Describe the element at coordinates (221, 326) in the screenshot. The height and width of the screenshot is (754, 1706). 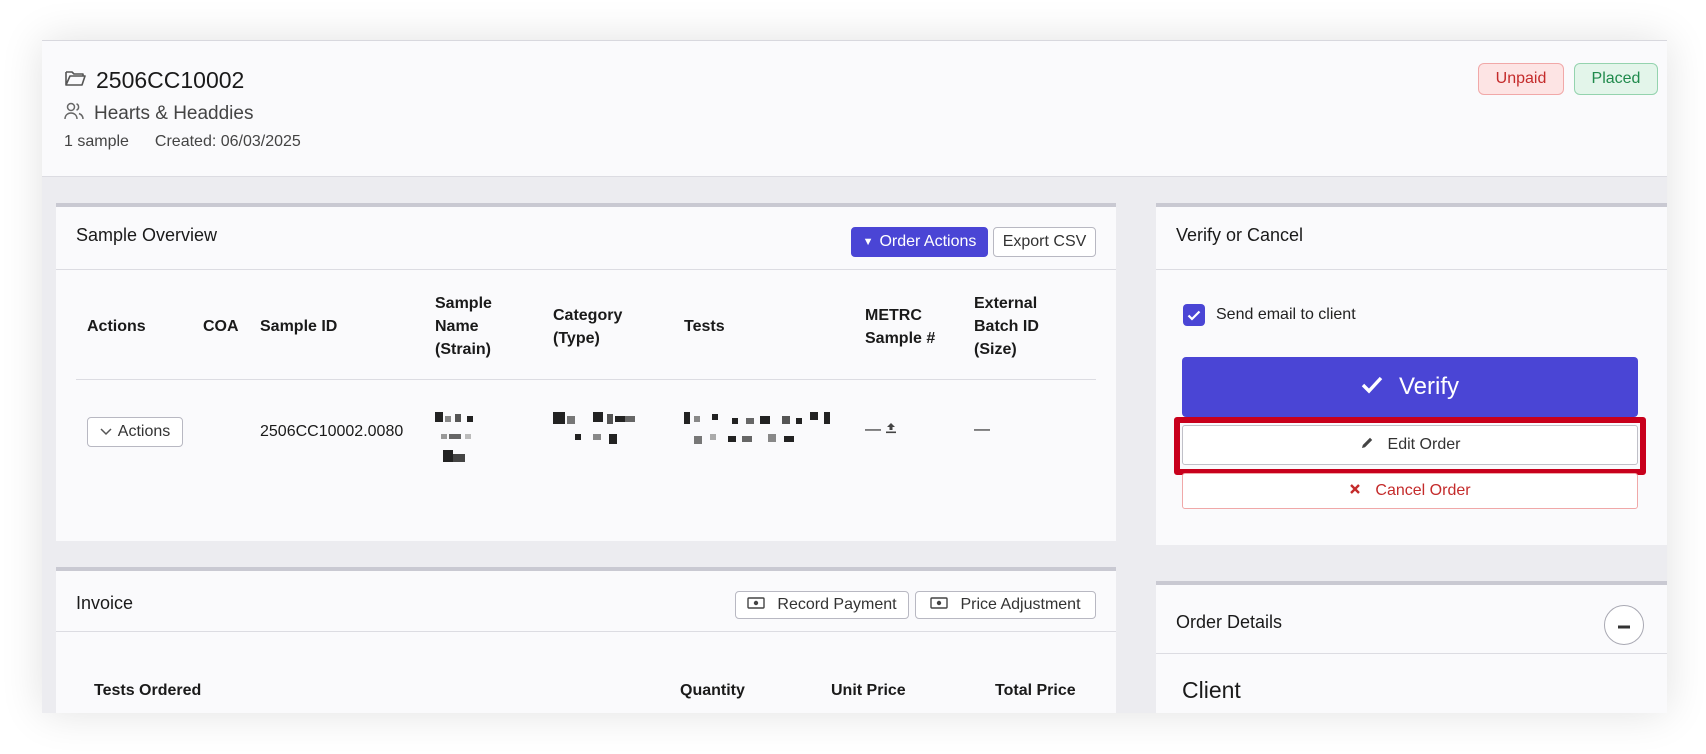
I see `col-coa: COA` at that location.